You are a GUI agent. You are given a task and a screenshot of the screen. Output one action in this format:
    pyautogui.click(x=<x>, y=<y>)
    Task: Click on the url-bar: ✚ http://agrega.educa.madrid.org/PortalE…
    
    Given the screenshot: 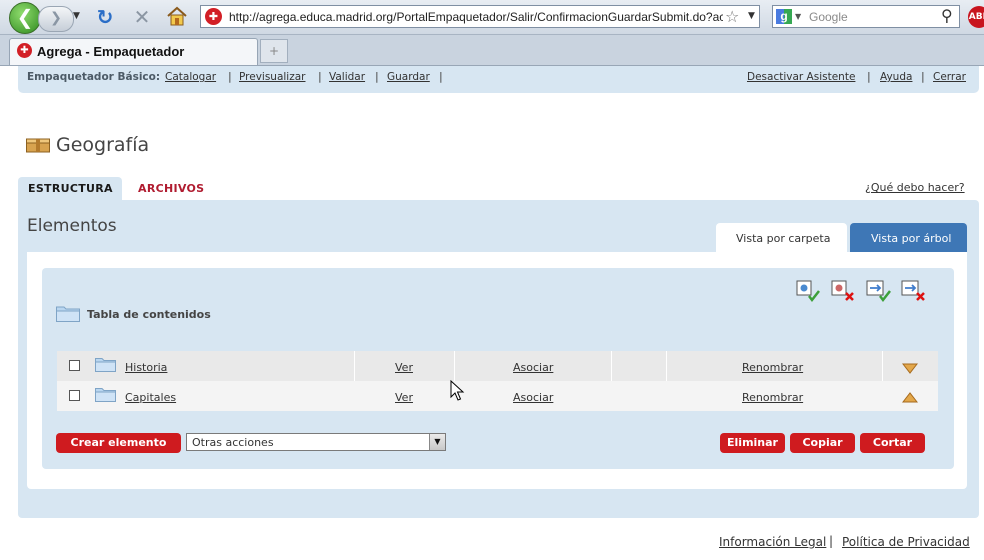 What is the action you would take?
    pyautogui.click(x=480, y=16)
    